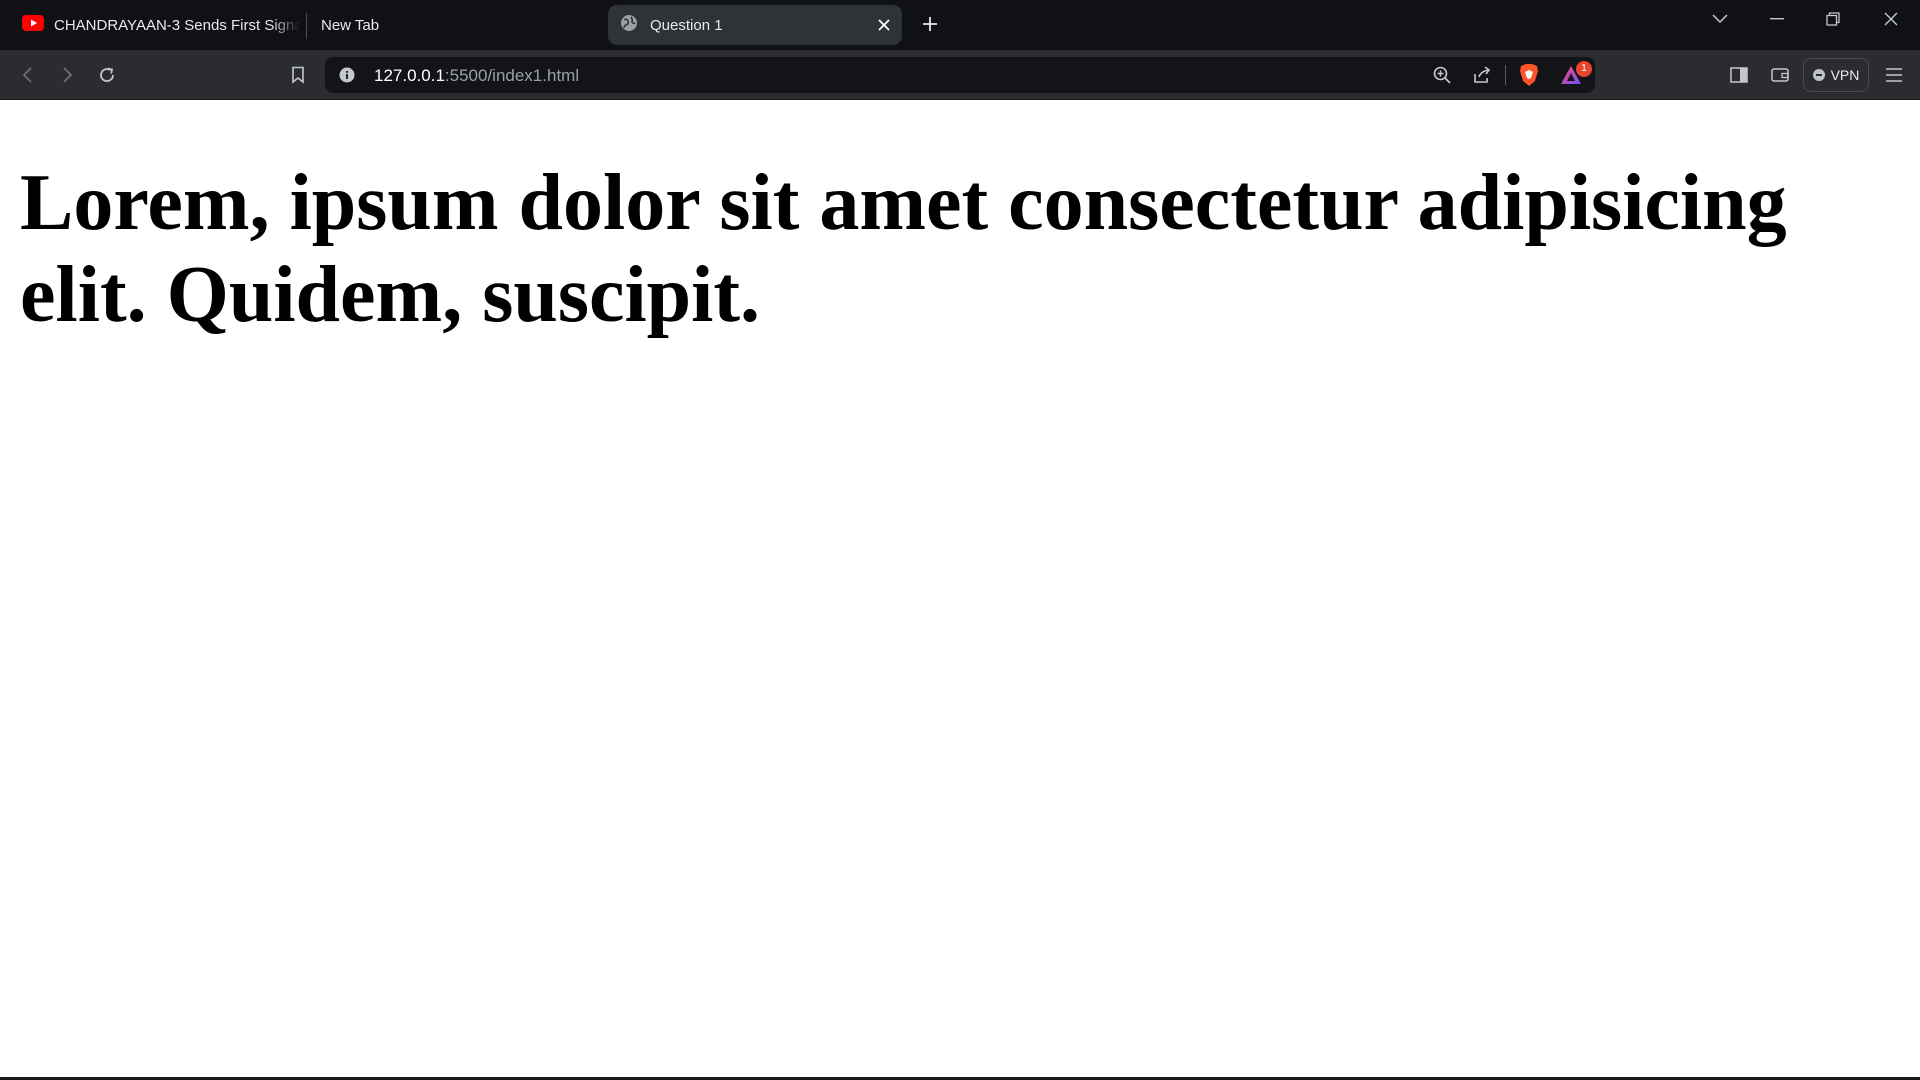  I want to click on tab-search-button, so click(1720, 19).